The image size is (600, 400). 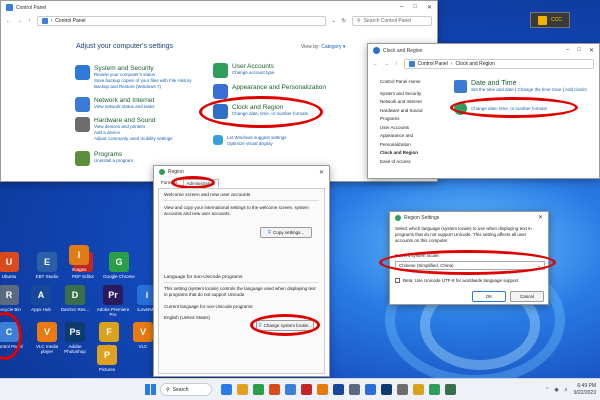 What do you see at coordinates (143, 68) in the screenshot?
I see `category-title: System and Security` at bounding box center [143, 68].